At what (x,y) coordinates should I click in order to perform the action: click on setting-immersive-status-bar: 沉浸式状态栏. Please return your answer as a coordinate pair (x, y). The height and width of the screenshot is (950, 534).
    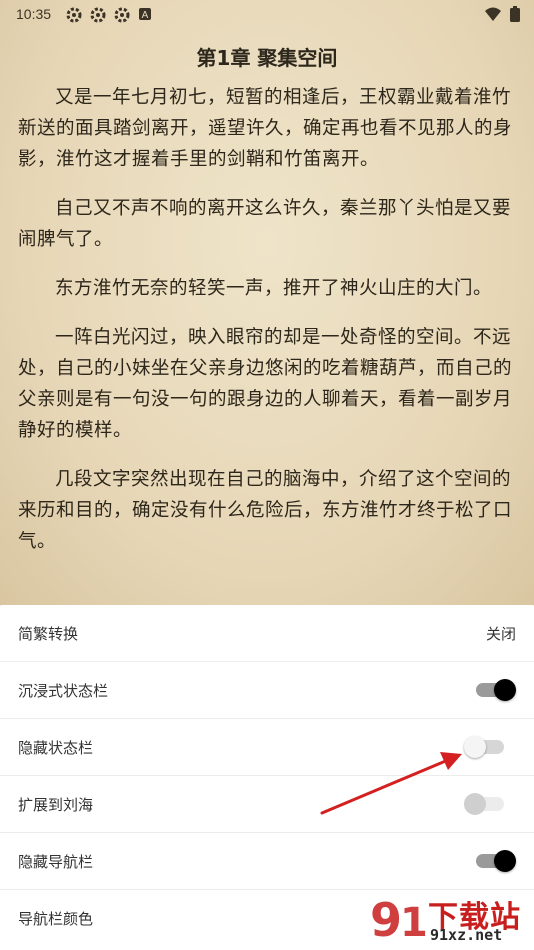
    Looking at the image, I should click on (267, 690).